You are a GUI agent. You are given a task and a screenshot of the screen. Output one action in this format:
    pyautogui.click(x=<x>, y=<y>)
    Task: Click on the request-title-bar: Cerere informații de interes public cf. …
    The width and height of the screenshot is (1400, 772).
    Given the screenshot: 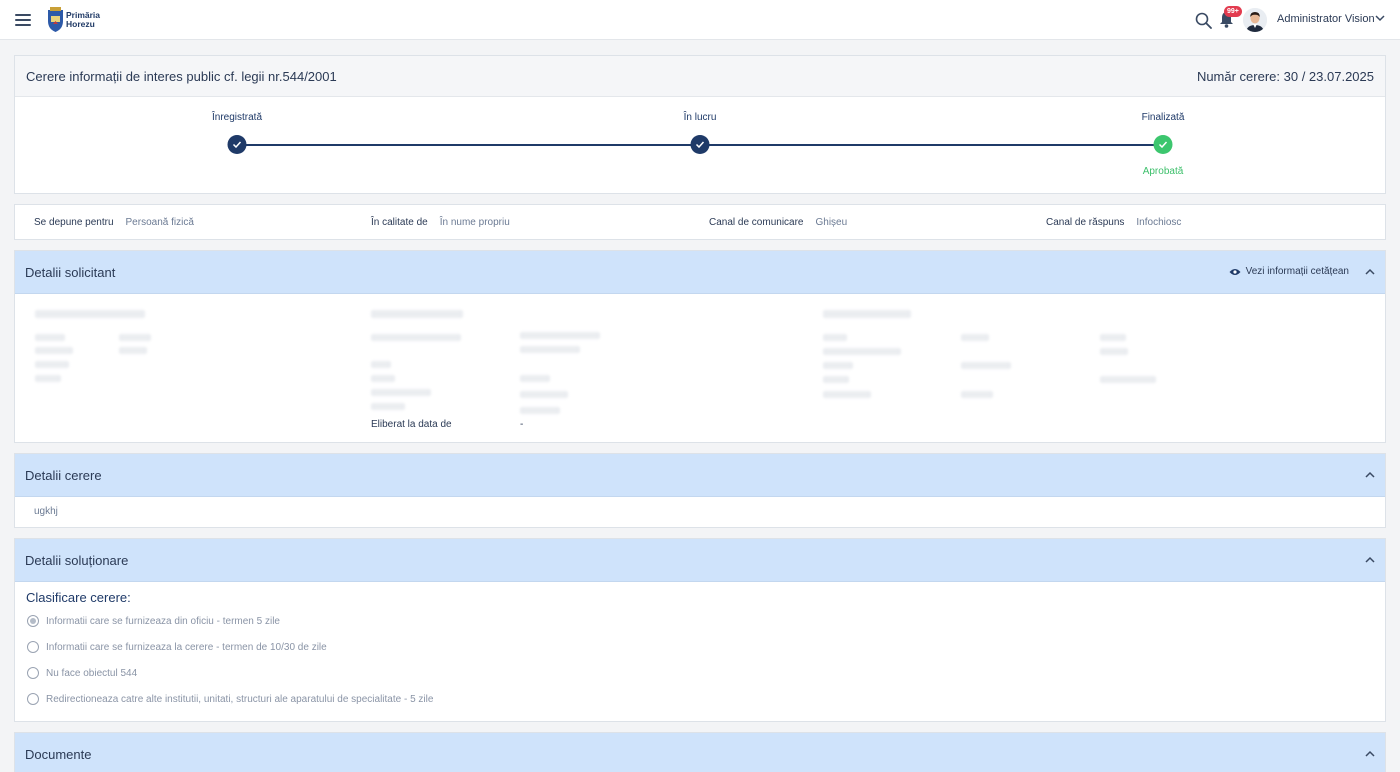 What is the action you would take?
    pyautogui.click(x=700, y=76)
    